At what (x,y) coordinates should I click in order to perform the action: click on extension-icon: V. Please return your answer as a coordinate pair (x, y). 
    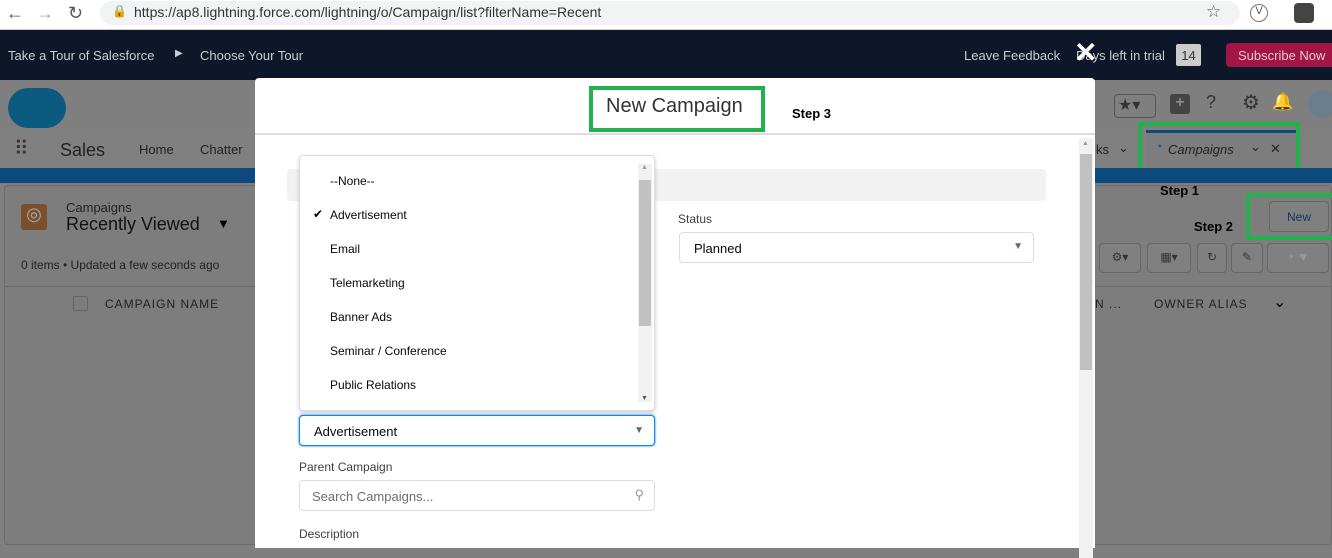
    Looking at the image, I should click on (1259, 13).